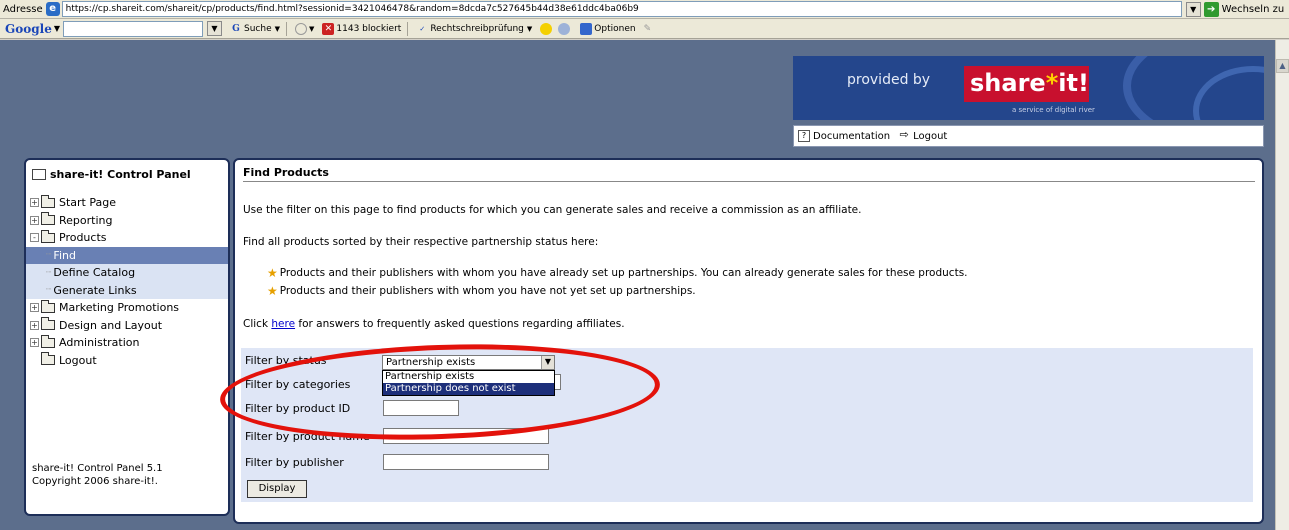  Describe the element at coordinates (294, 462) in the screenshot. I see `publisher-filter-label: Filter by publisher` at that location.